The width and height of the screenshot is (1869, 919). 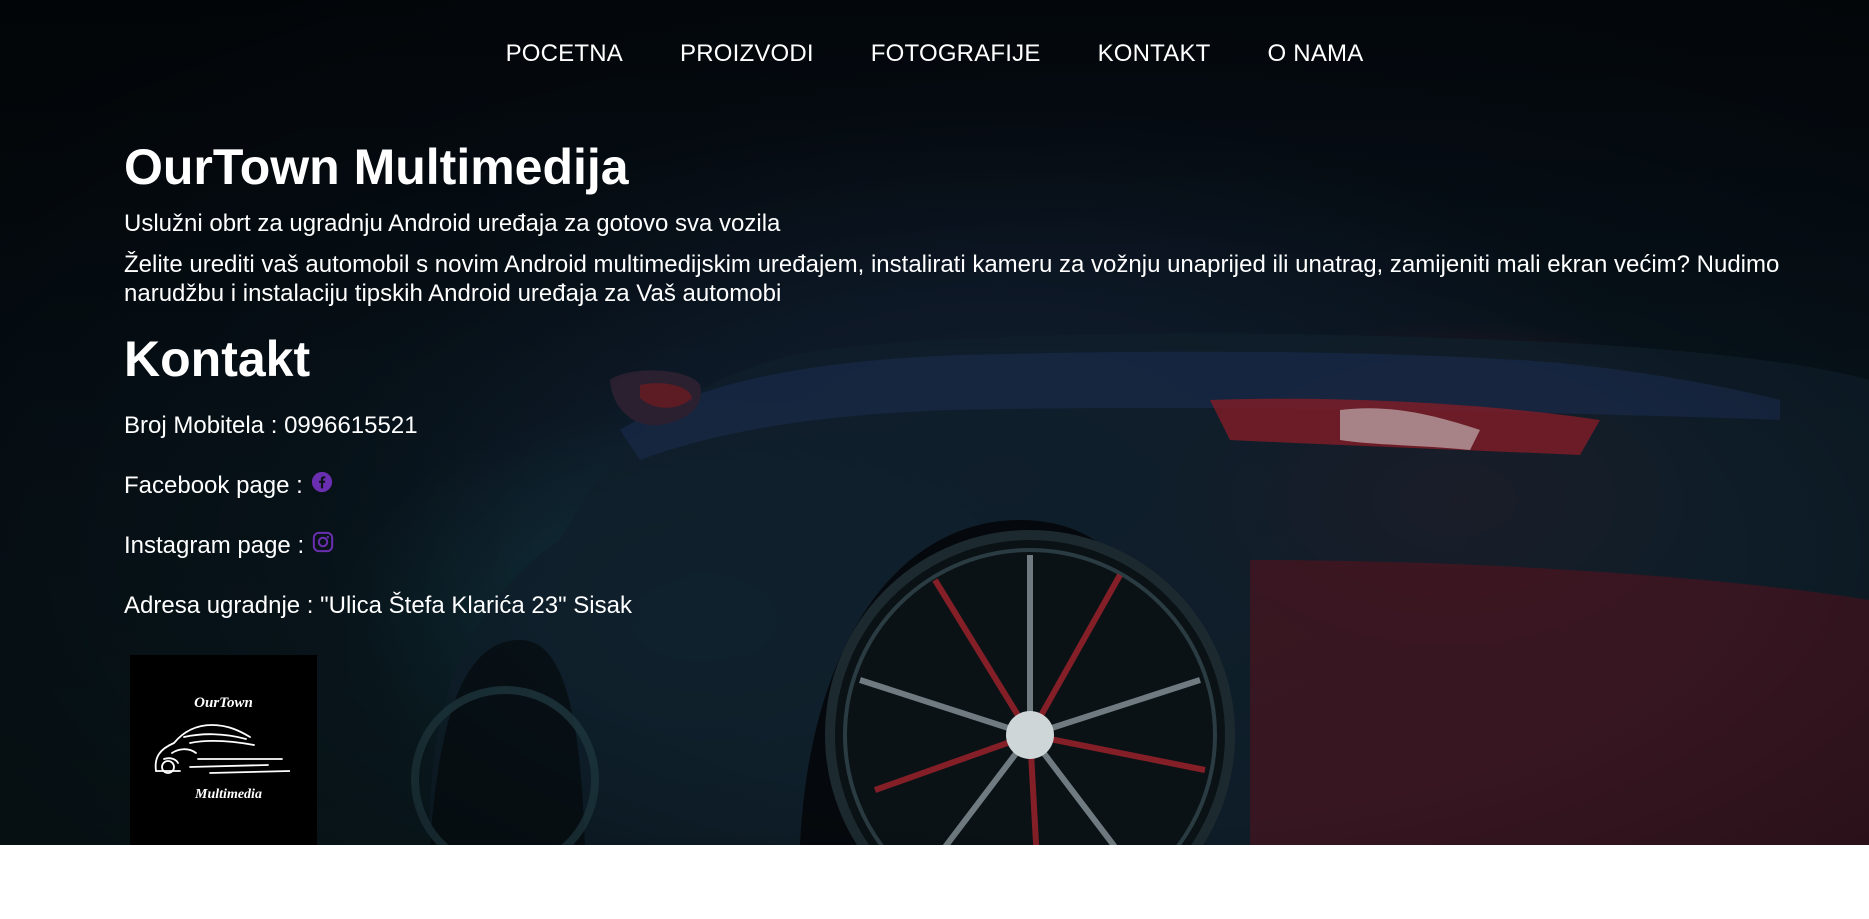 I want to click on nav-item-proizvodi: PROIZVODI, so click(x=747, y=54).